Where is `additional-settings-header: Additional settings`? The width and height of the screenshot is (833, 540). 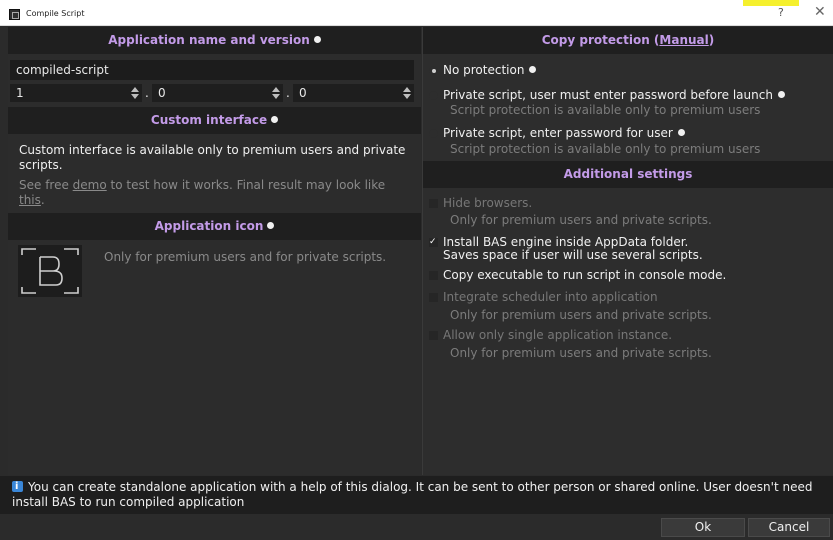
additional-settings-header: Additional settings is located at coordinates (628, 174).